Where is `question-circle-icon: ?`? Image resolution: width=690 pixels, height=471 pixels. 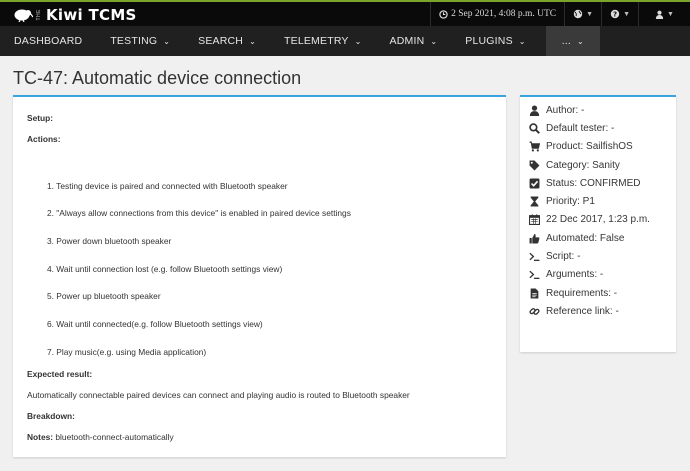
question-circle-icon: ? is located at coordinates (615, 14).